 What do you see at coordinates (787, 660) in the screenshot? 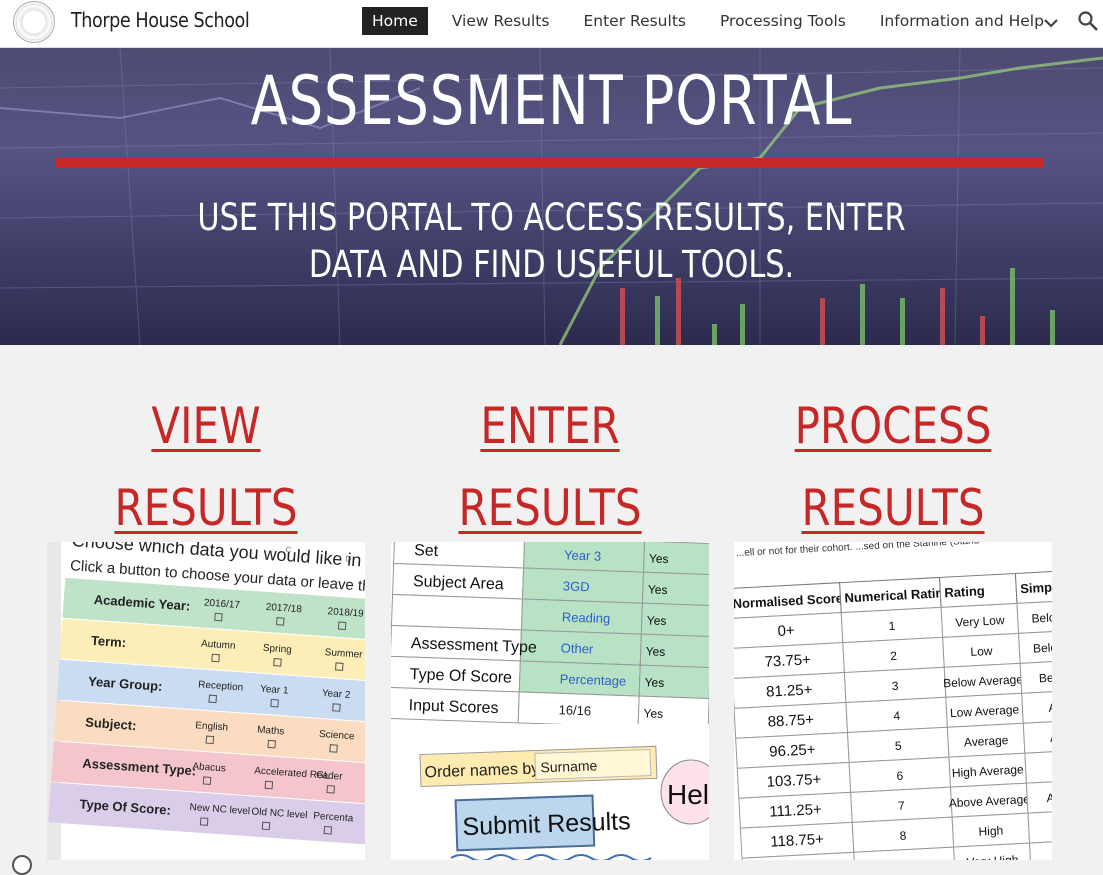
I see `process-cell-text: 73.75+` at bounding box center [787, 660].